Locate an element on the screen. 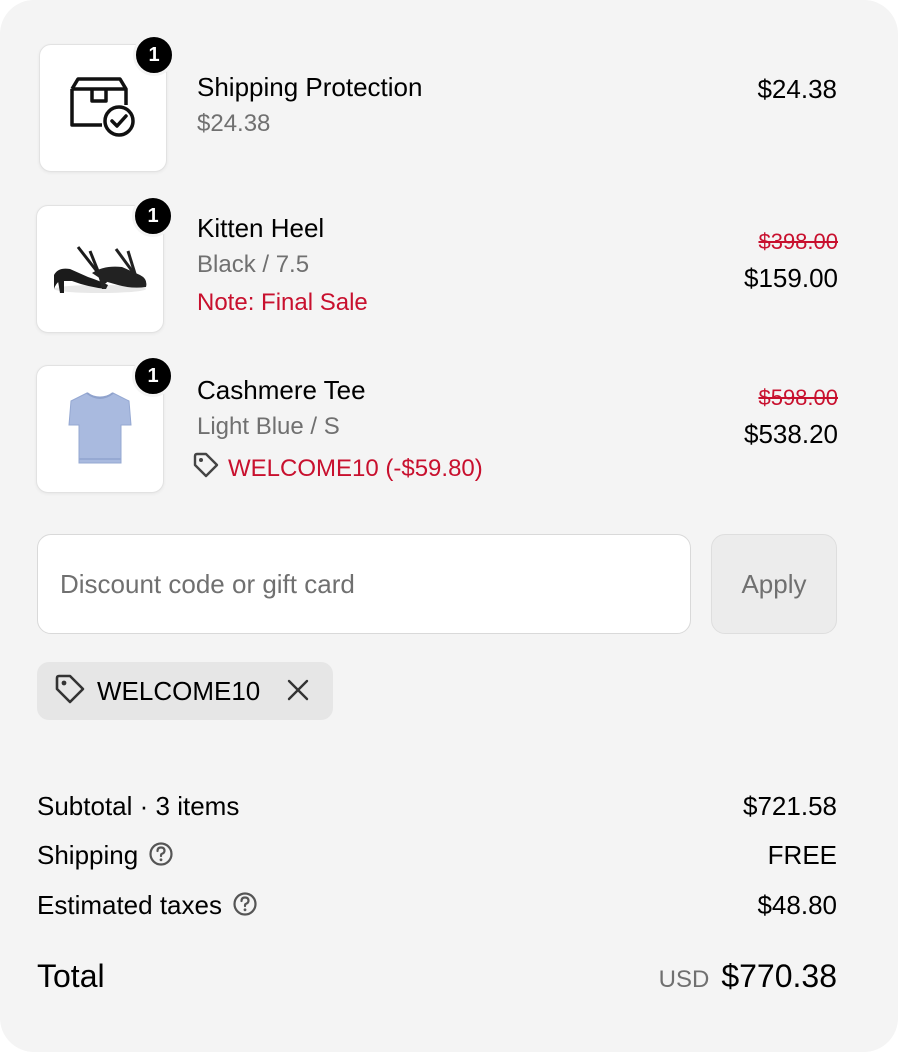  item-subtitle: Black / 7.5 is located at coordinates (253, 264).